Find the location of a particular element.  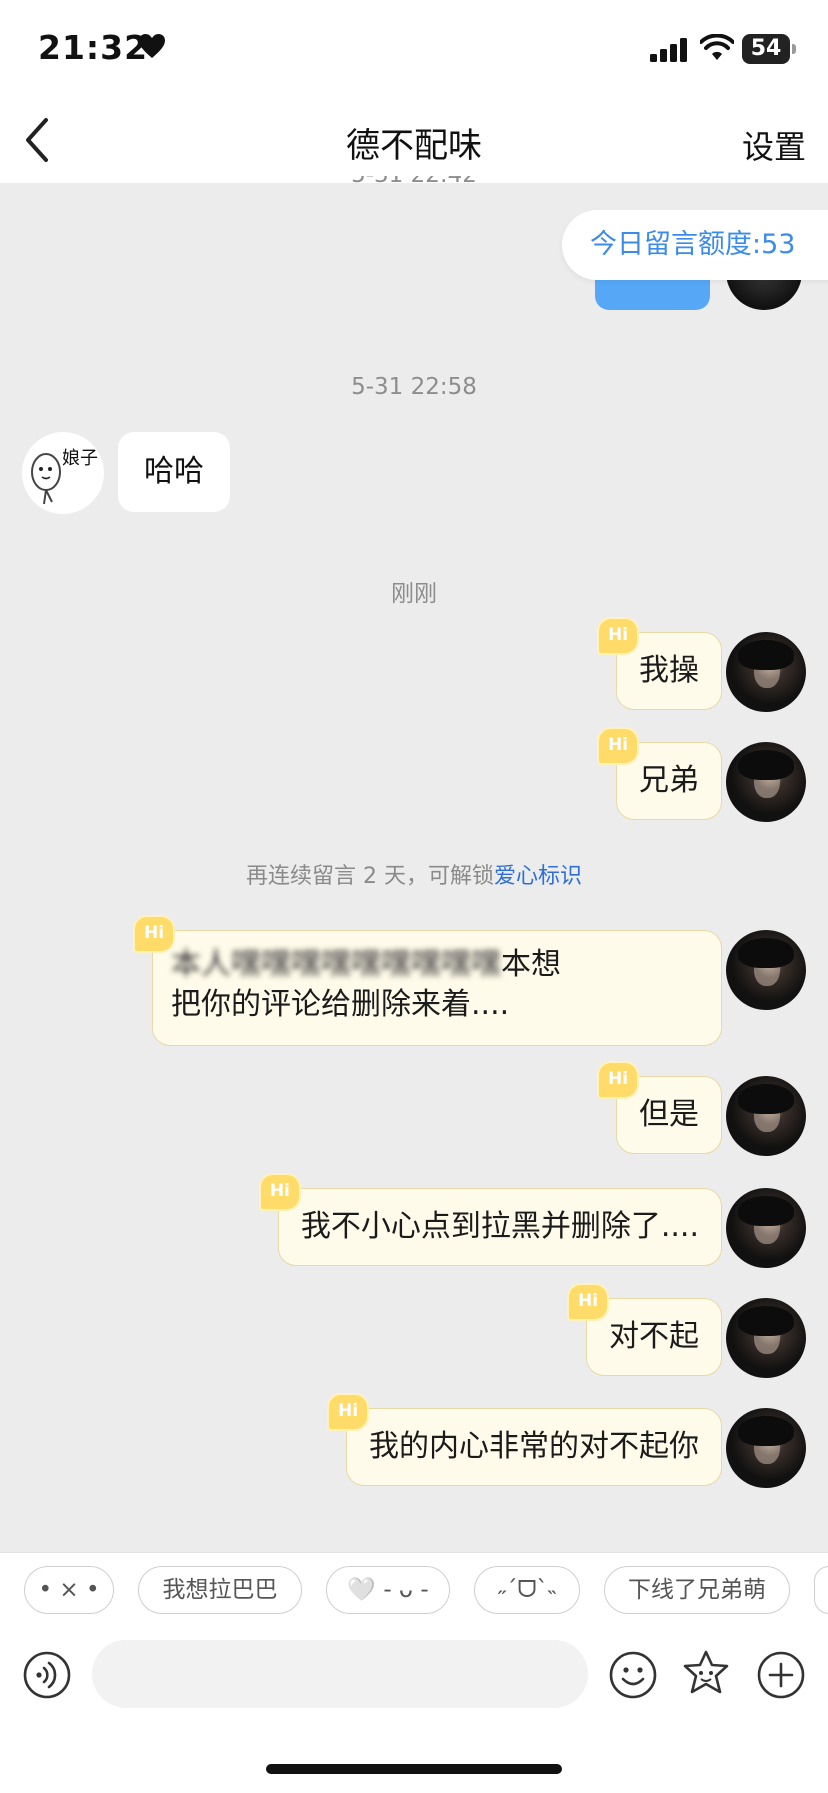

status-time: 21:32 is located at coordinates (93, 47).